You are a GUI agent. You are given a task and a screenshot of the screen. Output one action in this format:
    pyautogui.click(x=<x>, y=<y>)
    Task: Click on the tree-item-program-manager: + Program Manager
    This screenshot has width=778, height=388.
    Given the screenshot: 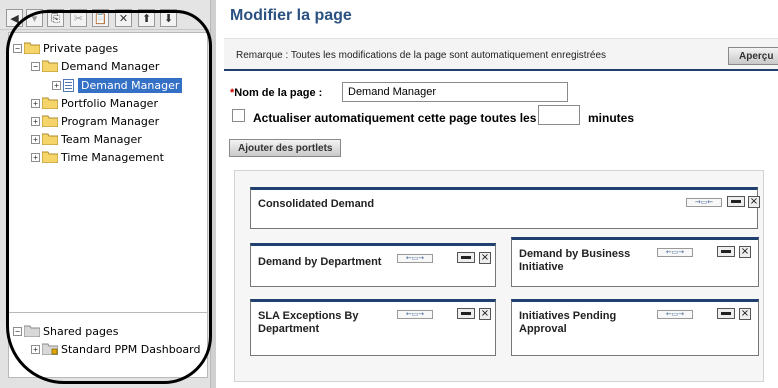 What is the action you would take?
    pyautogui.click(x=95, y=121)
    